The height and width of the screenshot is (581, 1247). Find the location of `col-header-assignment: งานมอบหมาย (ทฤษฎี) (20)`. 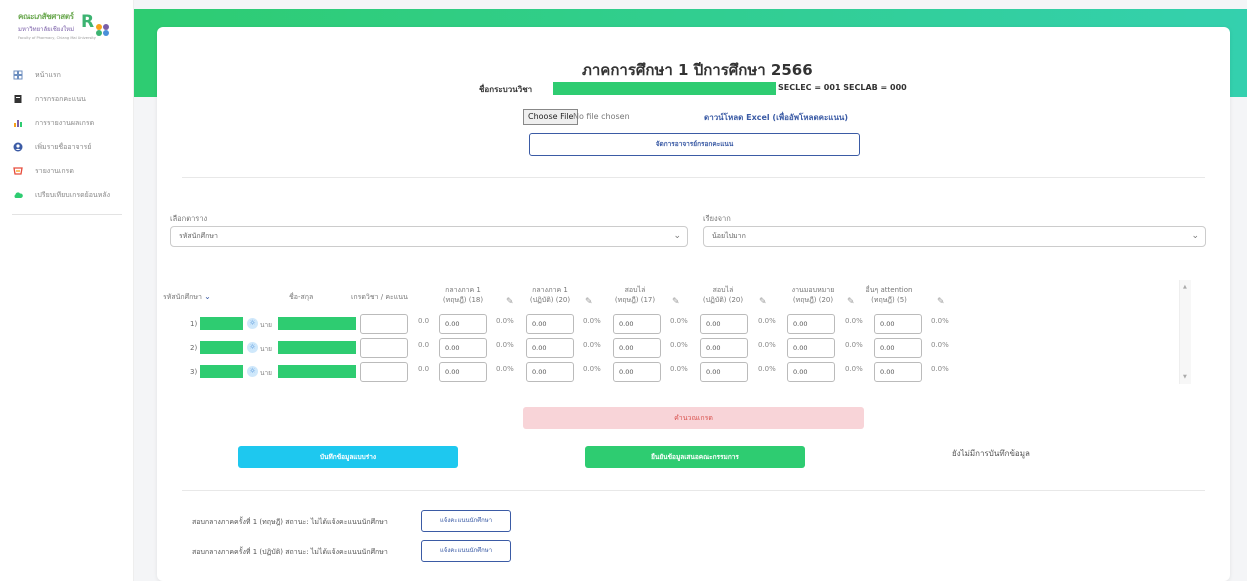

col-header-assignment: งานมอบหมาย (ทฤษฎี) (20) is located at coordinates (813, 295).